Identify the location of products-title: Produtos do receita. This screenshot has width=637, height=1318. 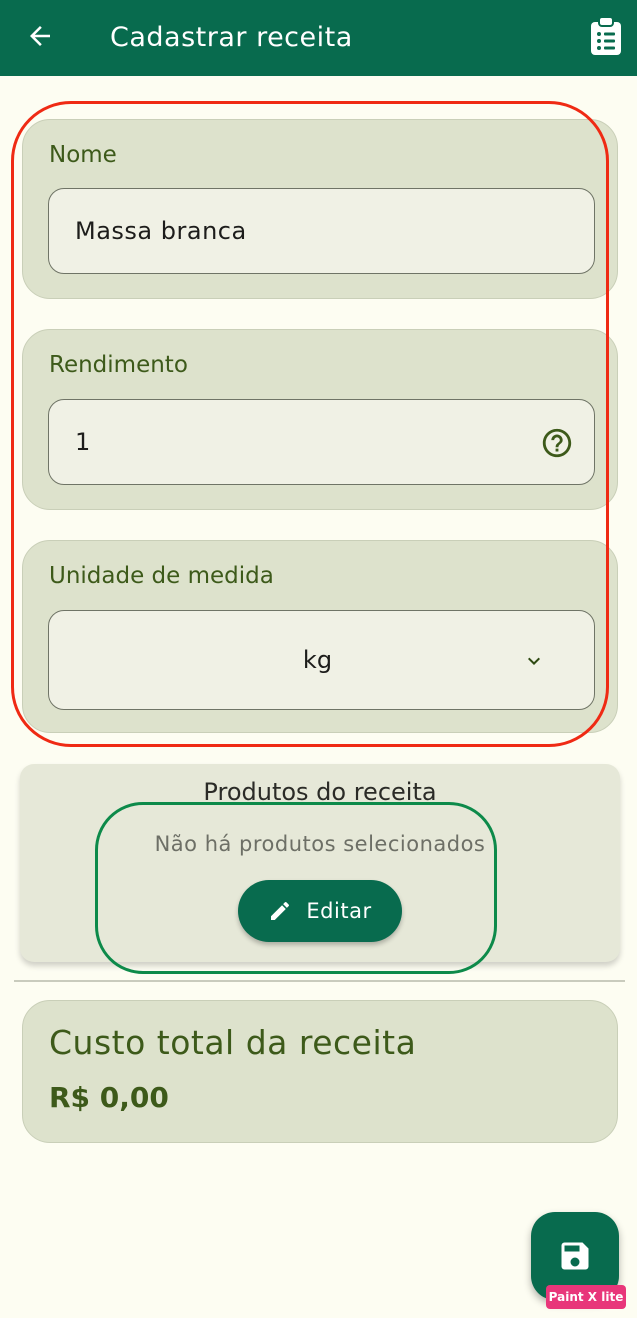
(320, 792).